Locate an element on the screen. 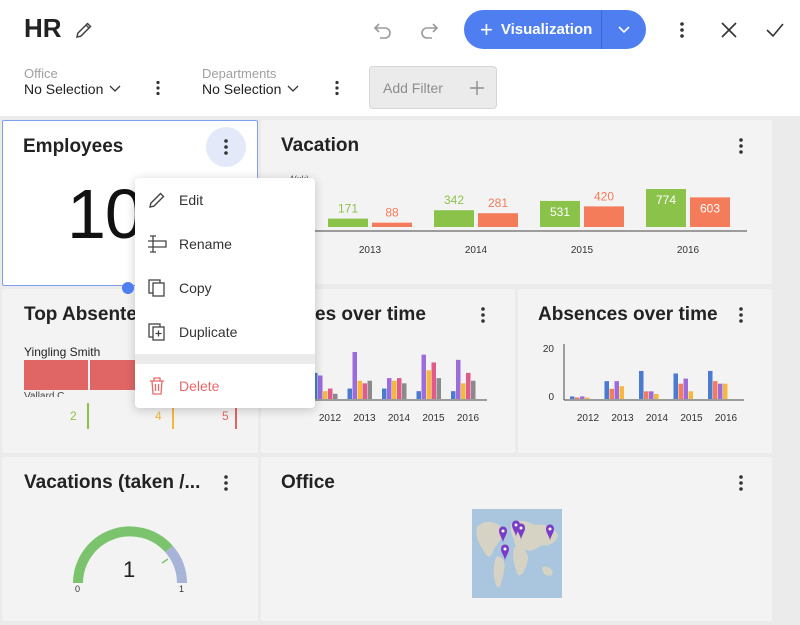  add-filter-label: Add Filter is located at coordinates (413, 87).